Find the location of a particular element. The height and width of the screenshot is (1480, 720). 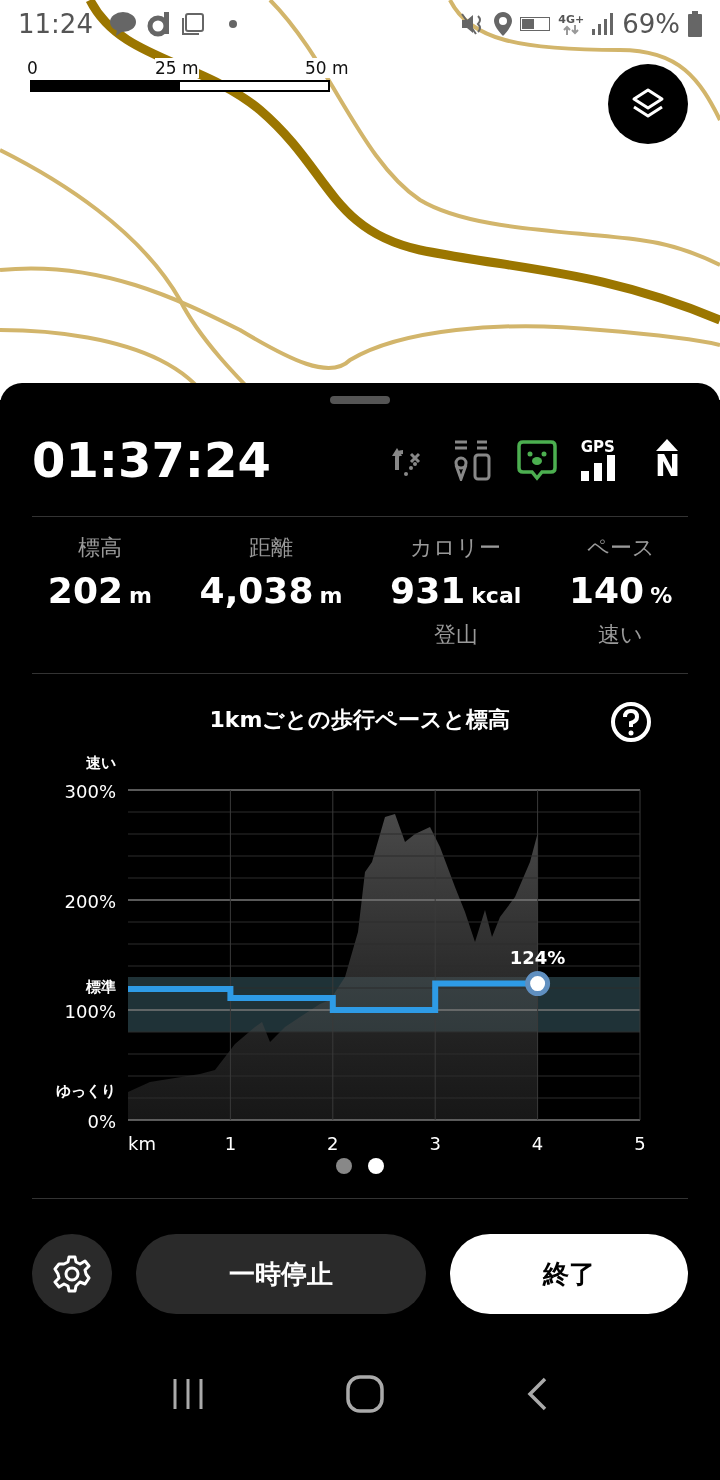

status-time: 11:24 is located at coordinates (55, 24).